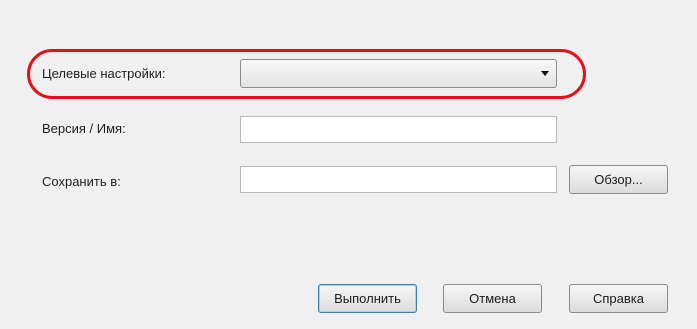 The width and height of the screenshot is (697, 329). I want to click on target-settings-label: Целевые настройки:, so click(104, 73).